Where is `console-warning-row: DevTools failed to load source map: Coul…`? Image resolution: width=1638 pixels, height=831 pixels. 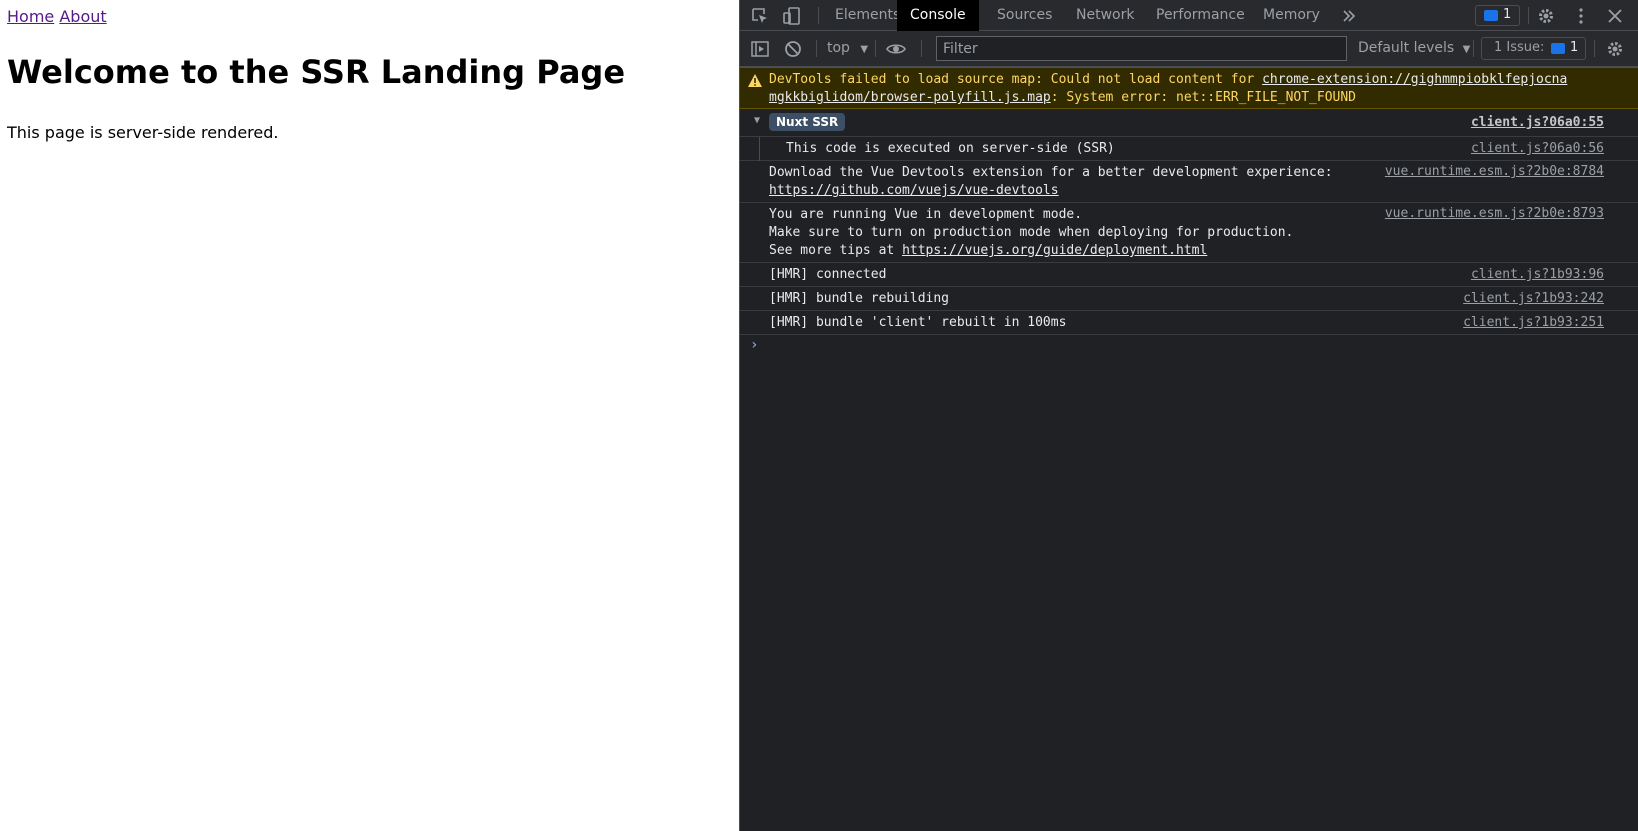
console-warning-row: DevTools failed to load source map: Coul… is located at coordinates (1189, 88).